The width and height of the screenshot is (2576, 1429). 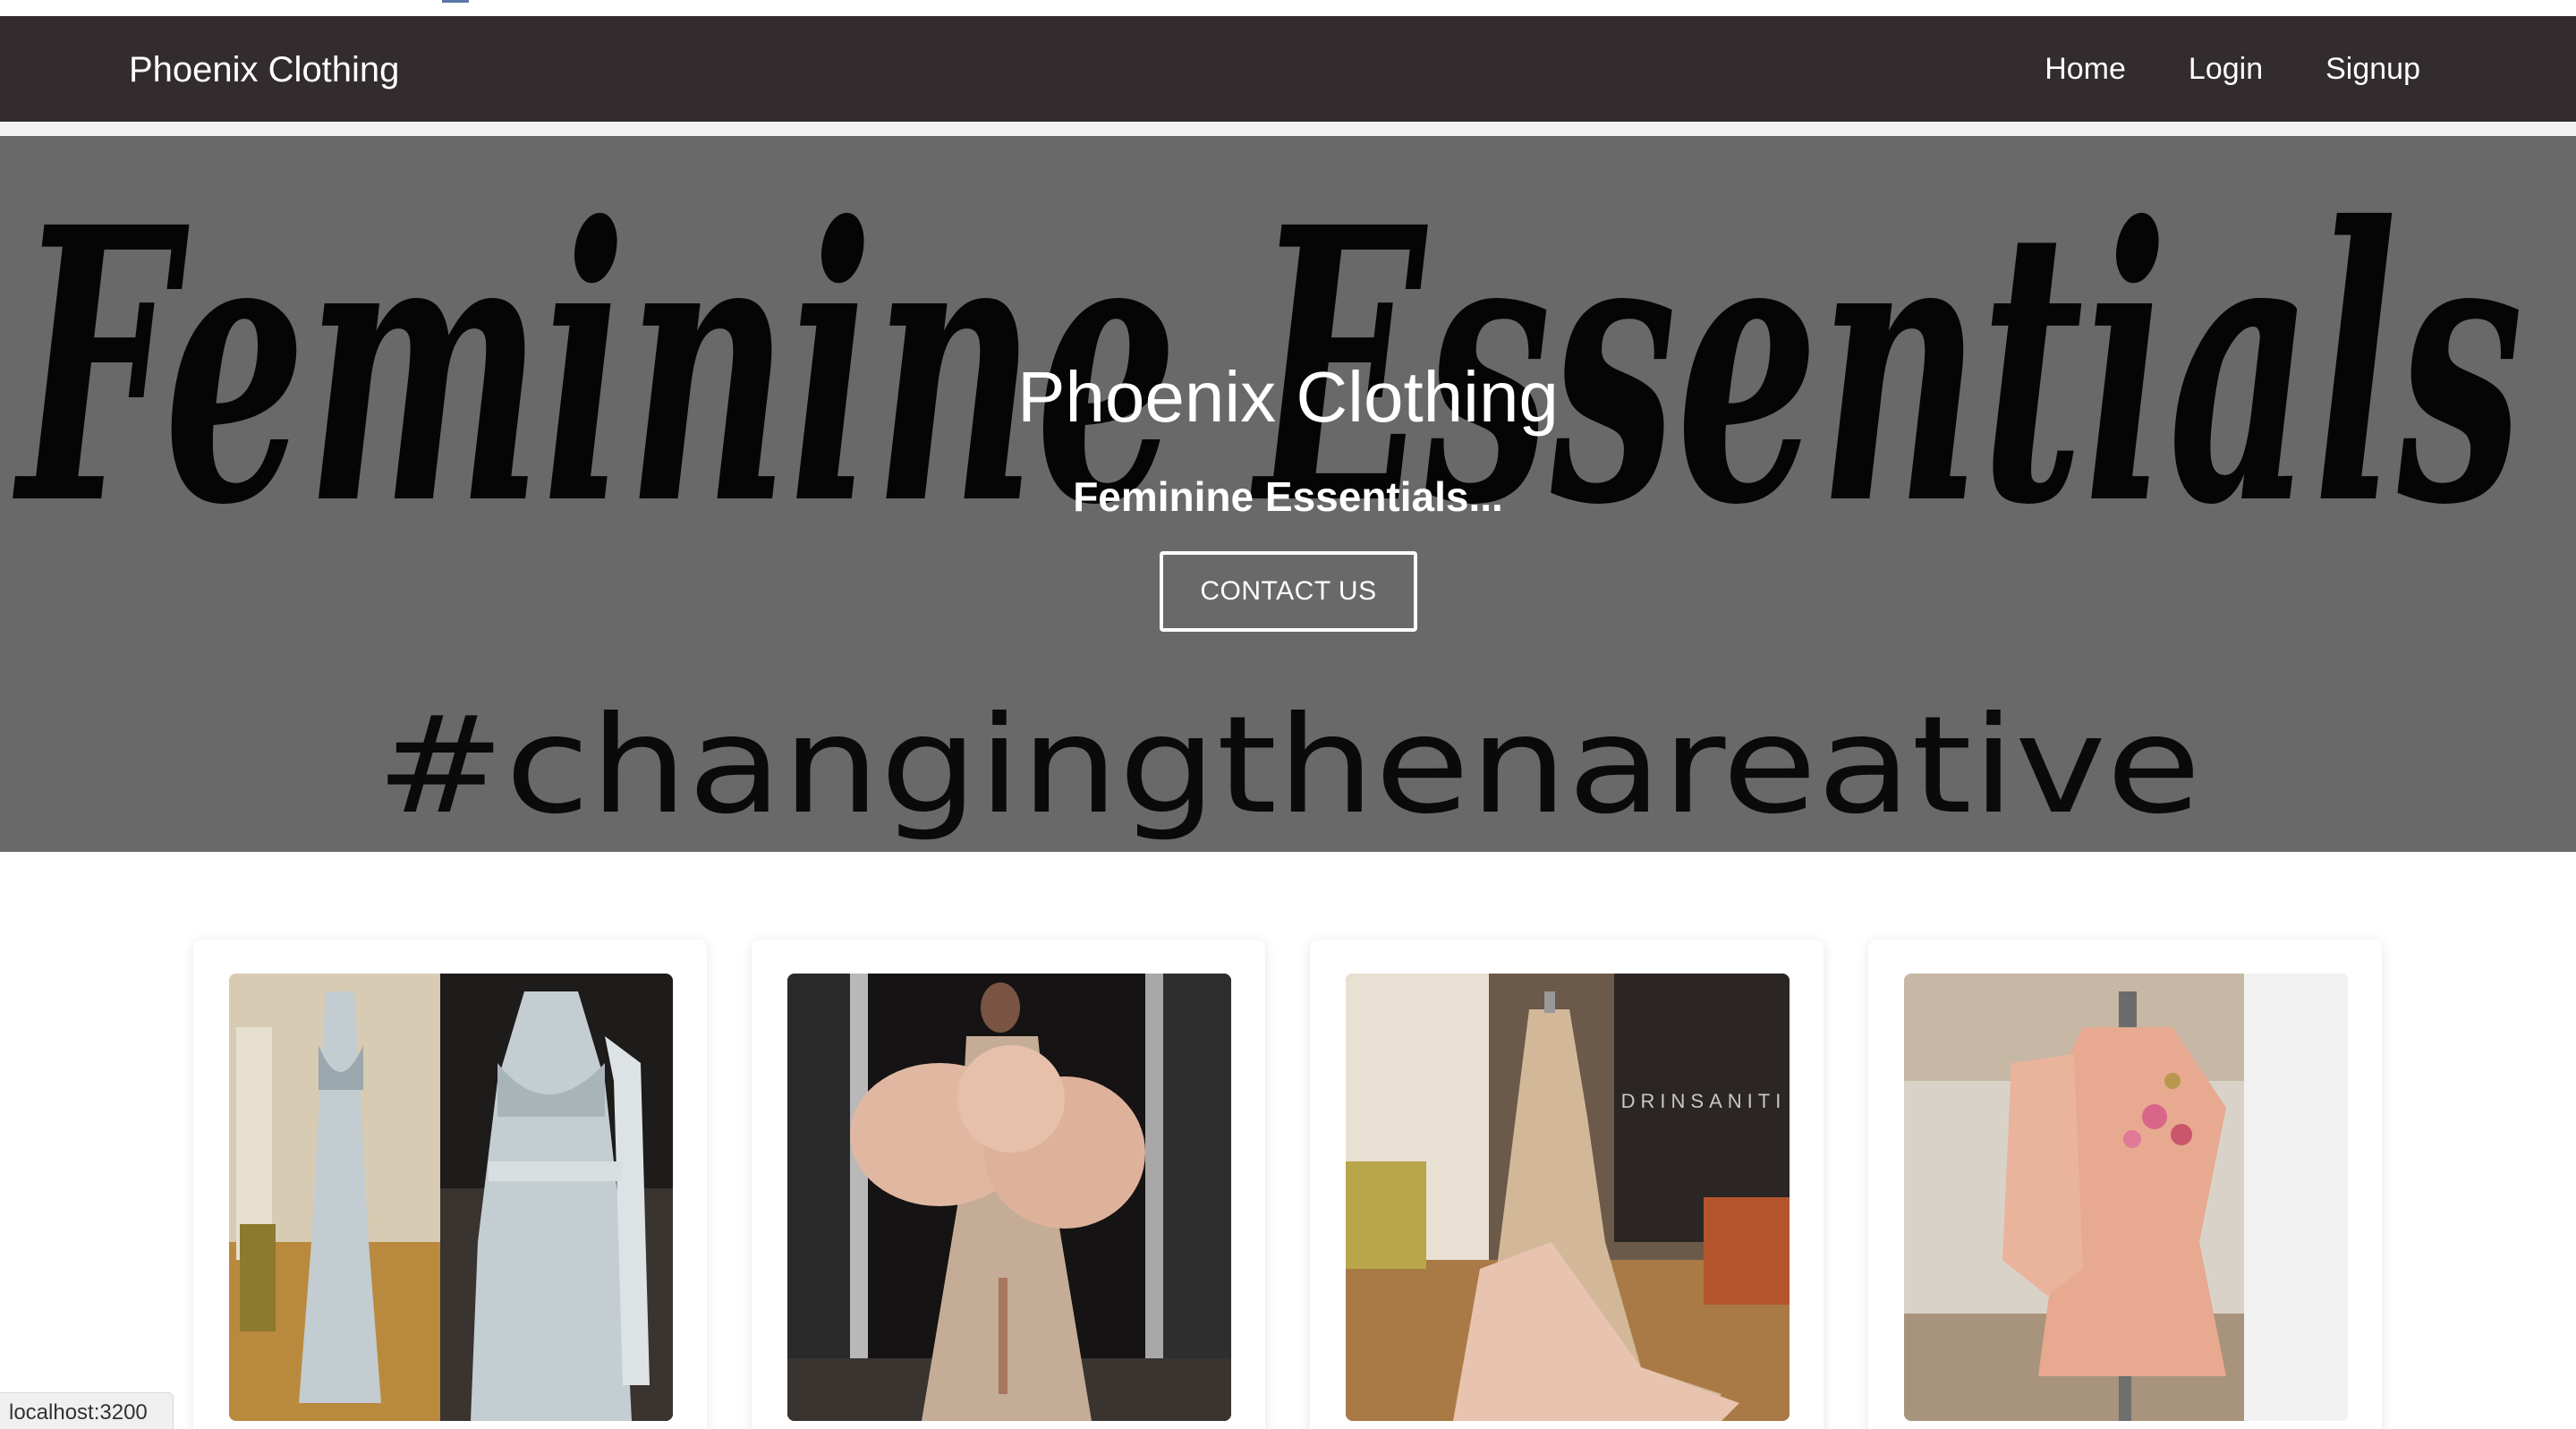 I want to click on dress-photo-peach-mini-dress-icon, so click(x=2126, y=1198).